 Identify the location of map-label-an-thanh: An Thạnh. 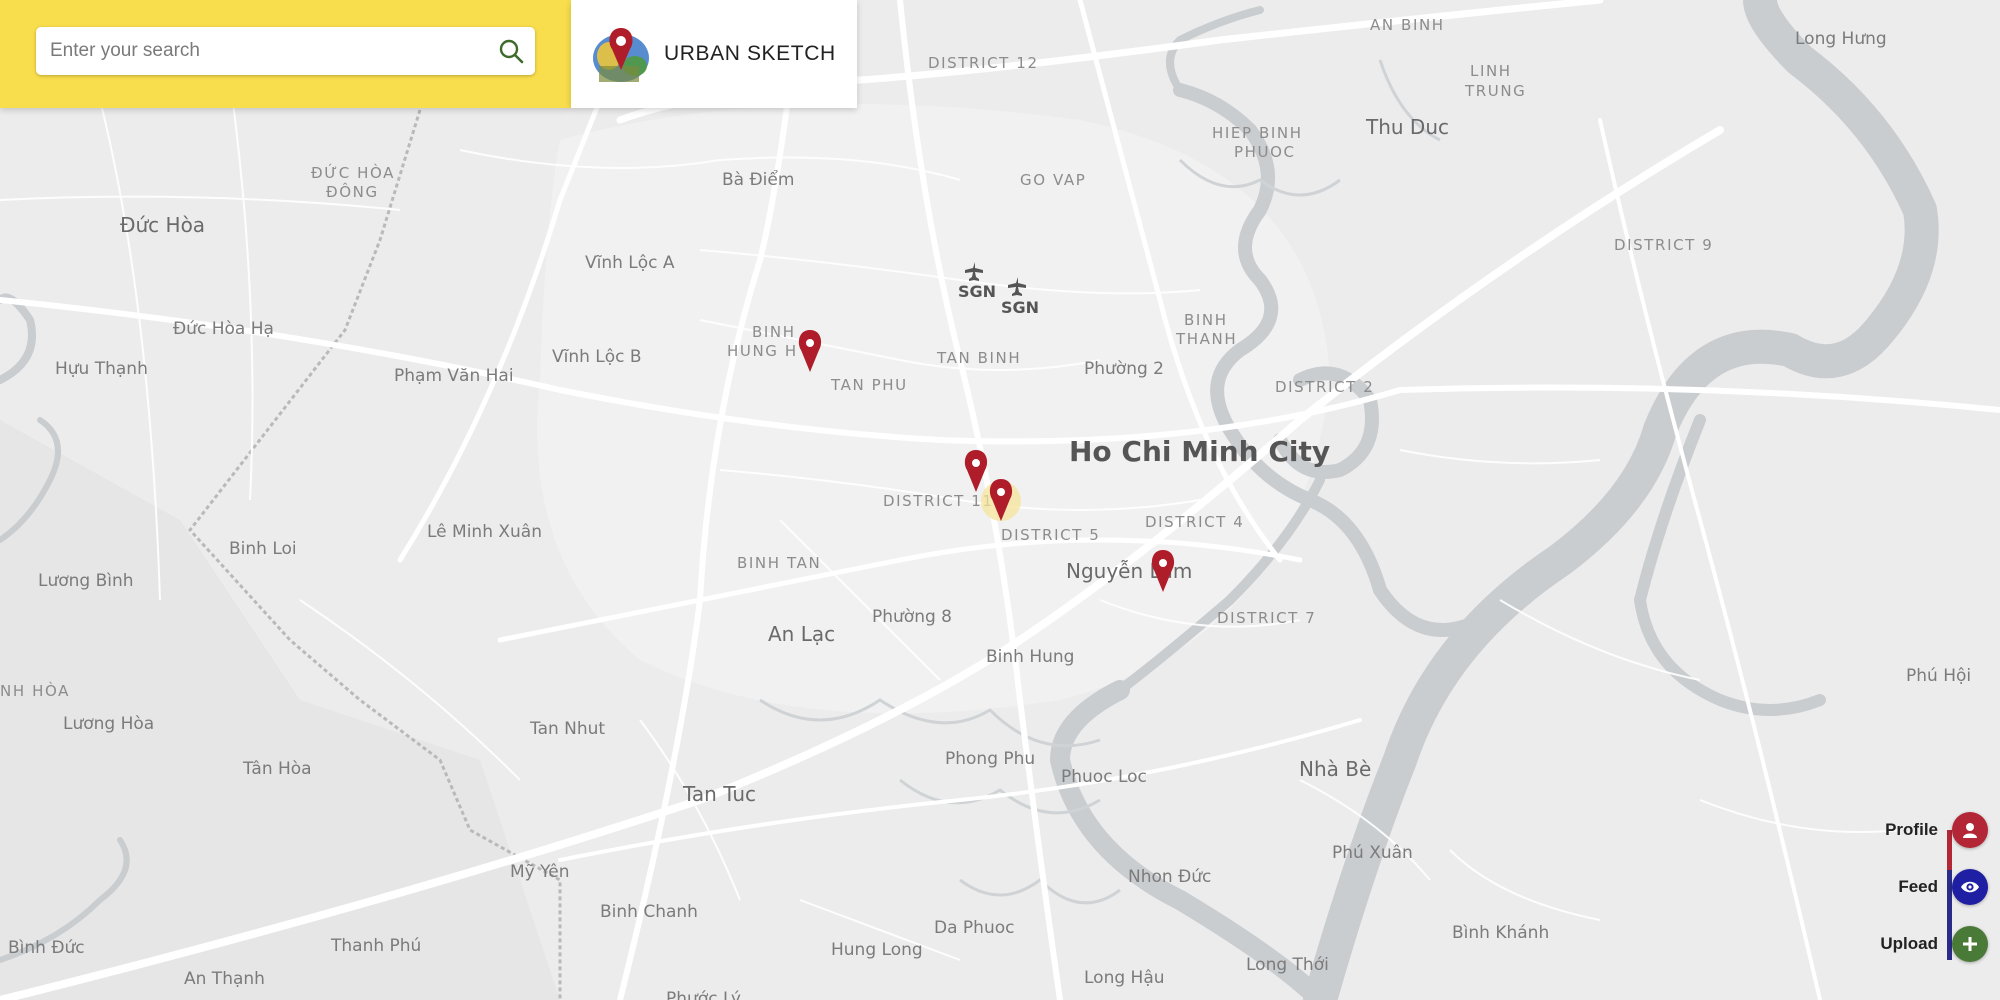
(224, 979).